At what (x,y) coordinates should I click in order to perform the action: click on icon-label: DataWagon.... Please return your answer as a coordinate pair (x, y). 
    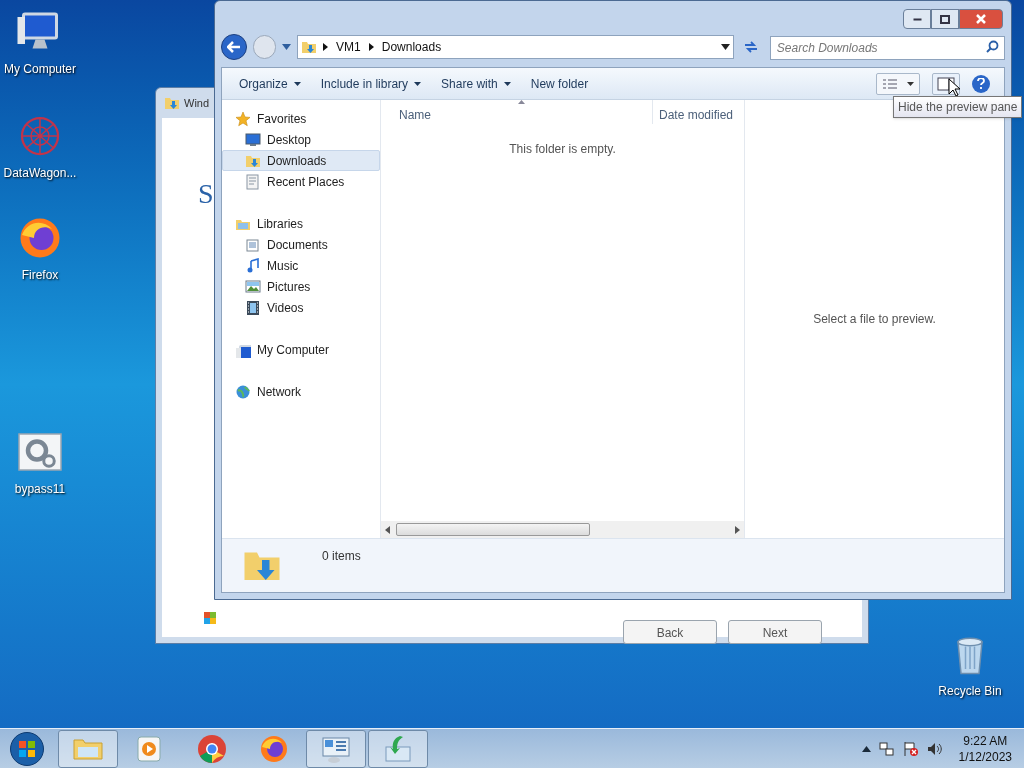
    Looking at the image, I should click on (40, 173).